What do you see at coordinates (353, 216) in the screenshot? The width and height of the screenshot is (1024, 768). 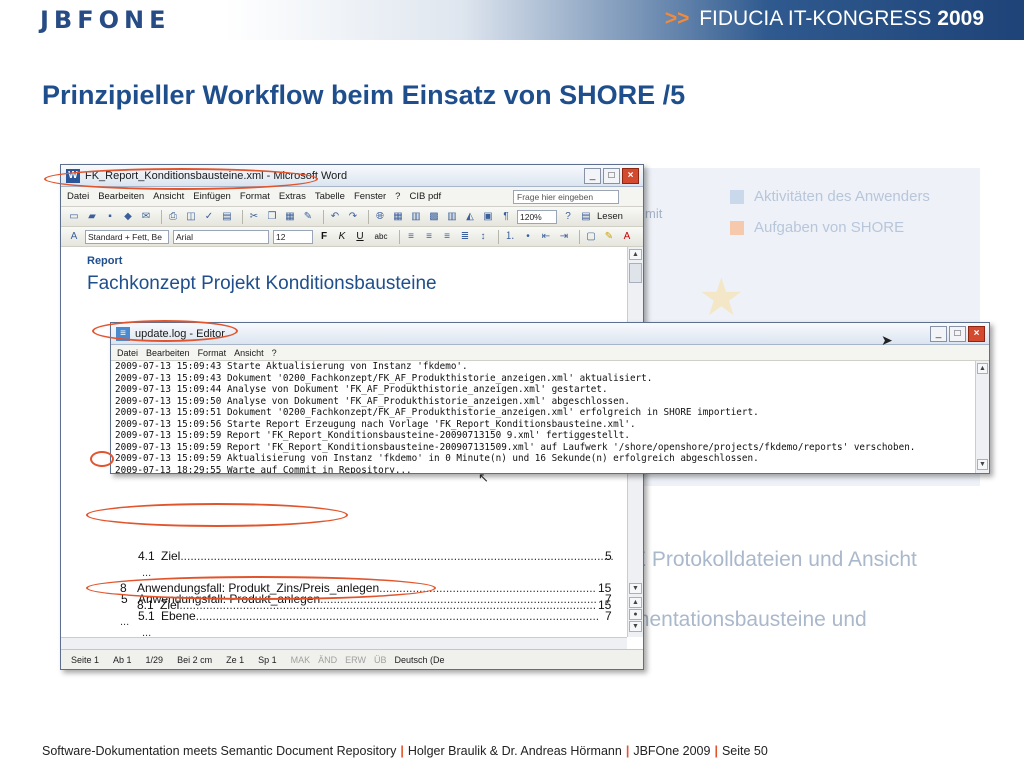 I see `redo-icon: ↷` at bounding box center [353, 216].